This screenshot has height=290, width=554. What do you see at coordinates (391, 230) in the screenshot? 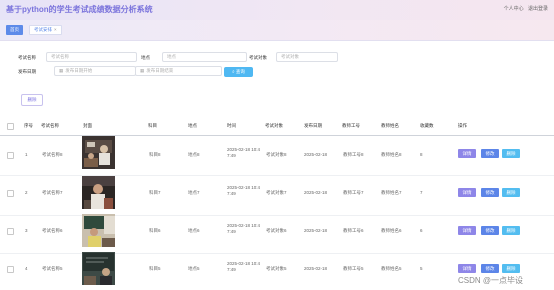
I see `cell-teacher-name: 教师姓名6` at bounding box center [391, 230].